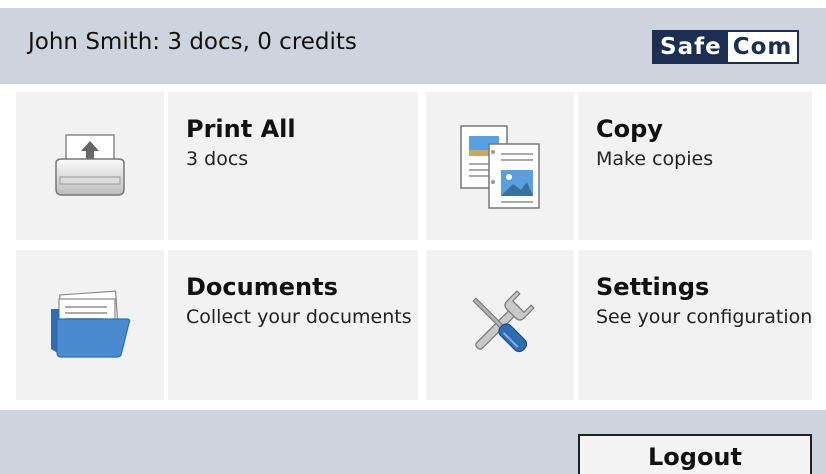 The width and height of the screenshot is (826, 474). I want to click on copy-documents-icon, so click(500, 167).